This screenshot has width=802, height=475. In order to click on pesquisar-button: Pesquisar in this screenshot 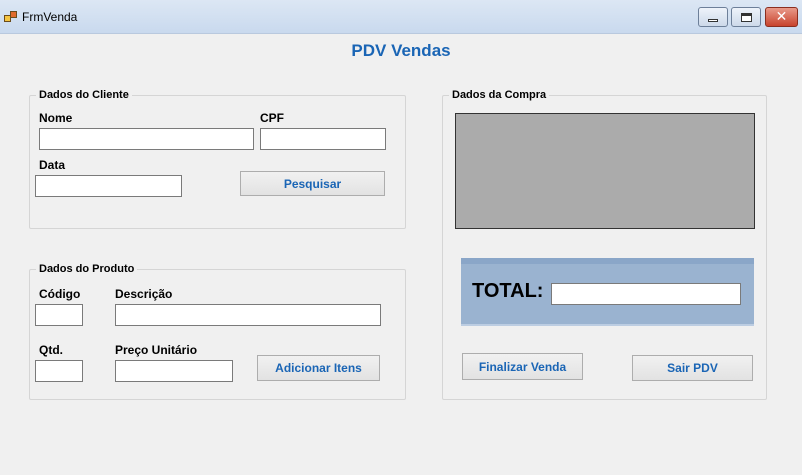, I will do `click(312, 183)`.